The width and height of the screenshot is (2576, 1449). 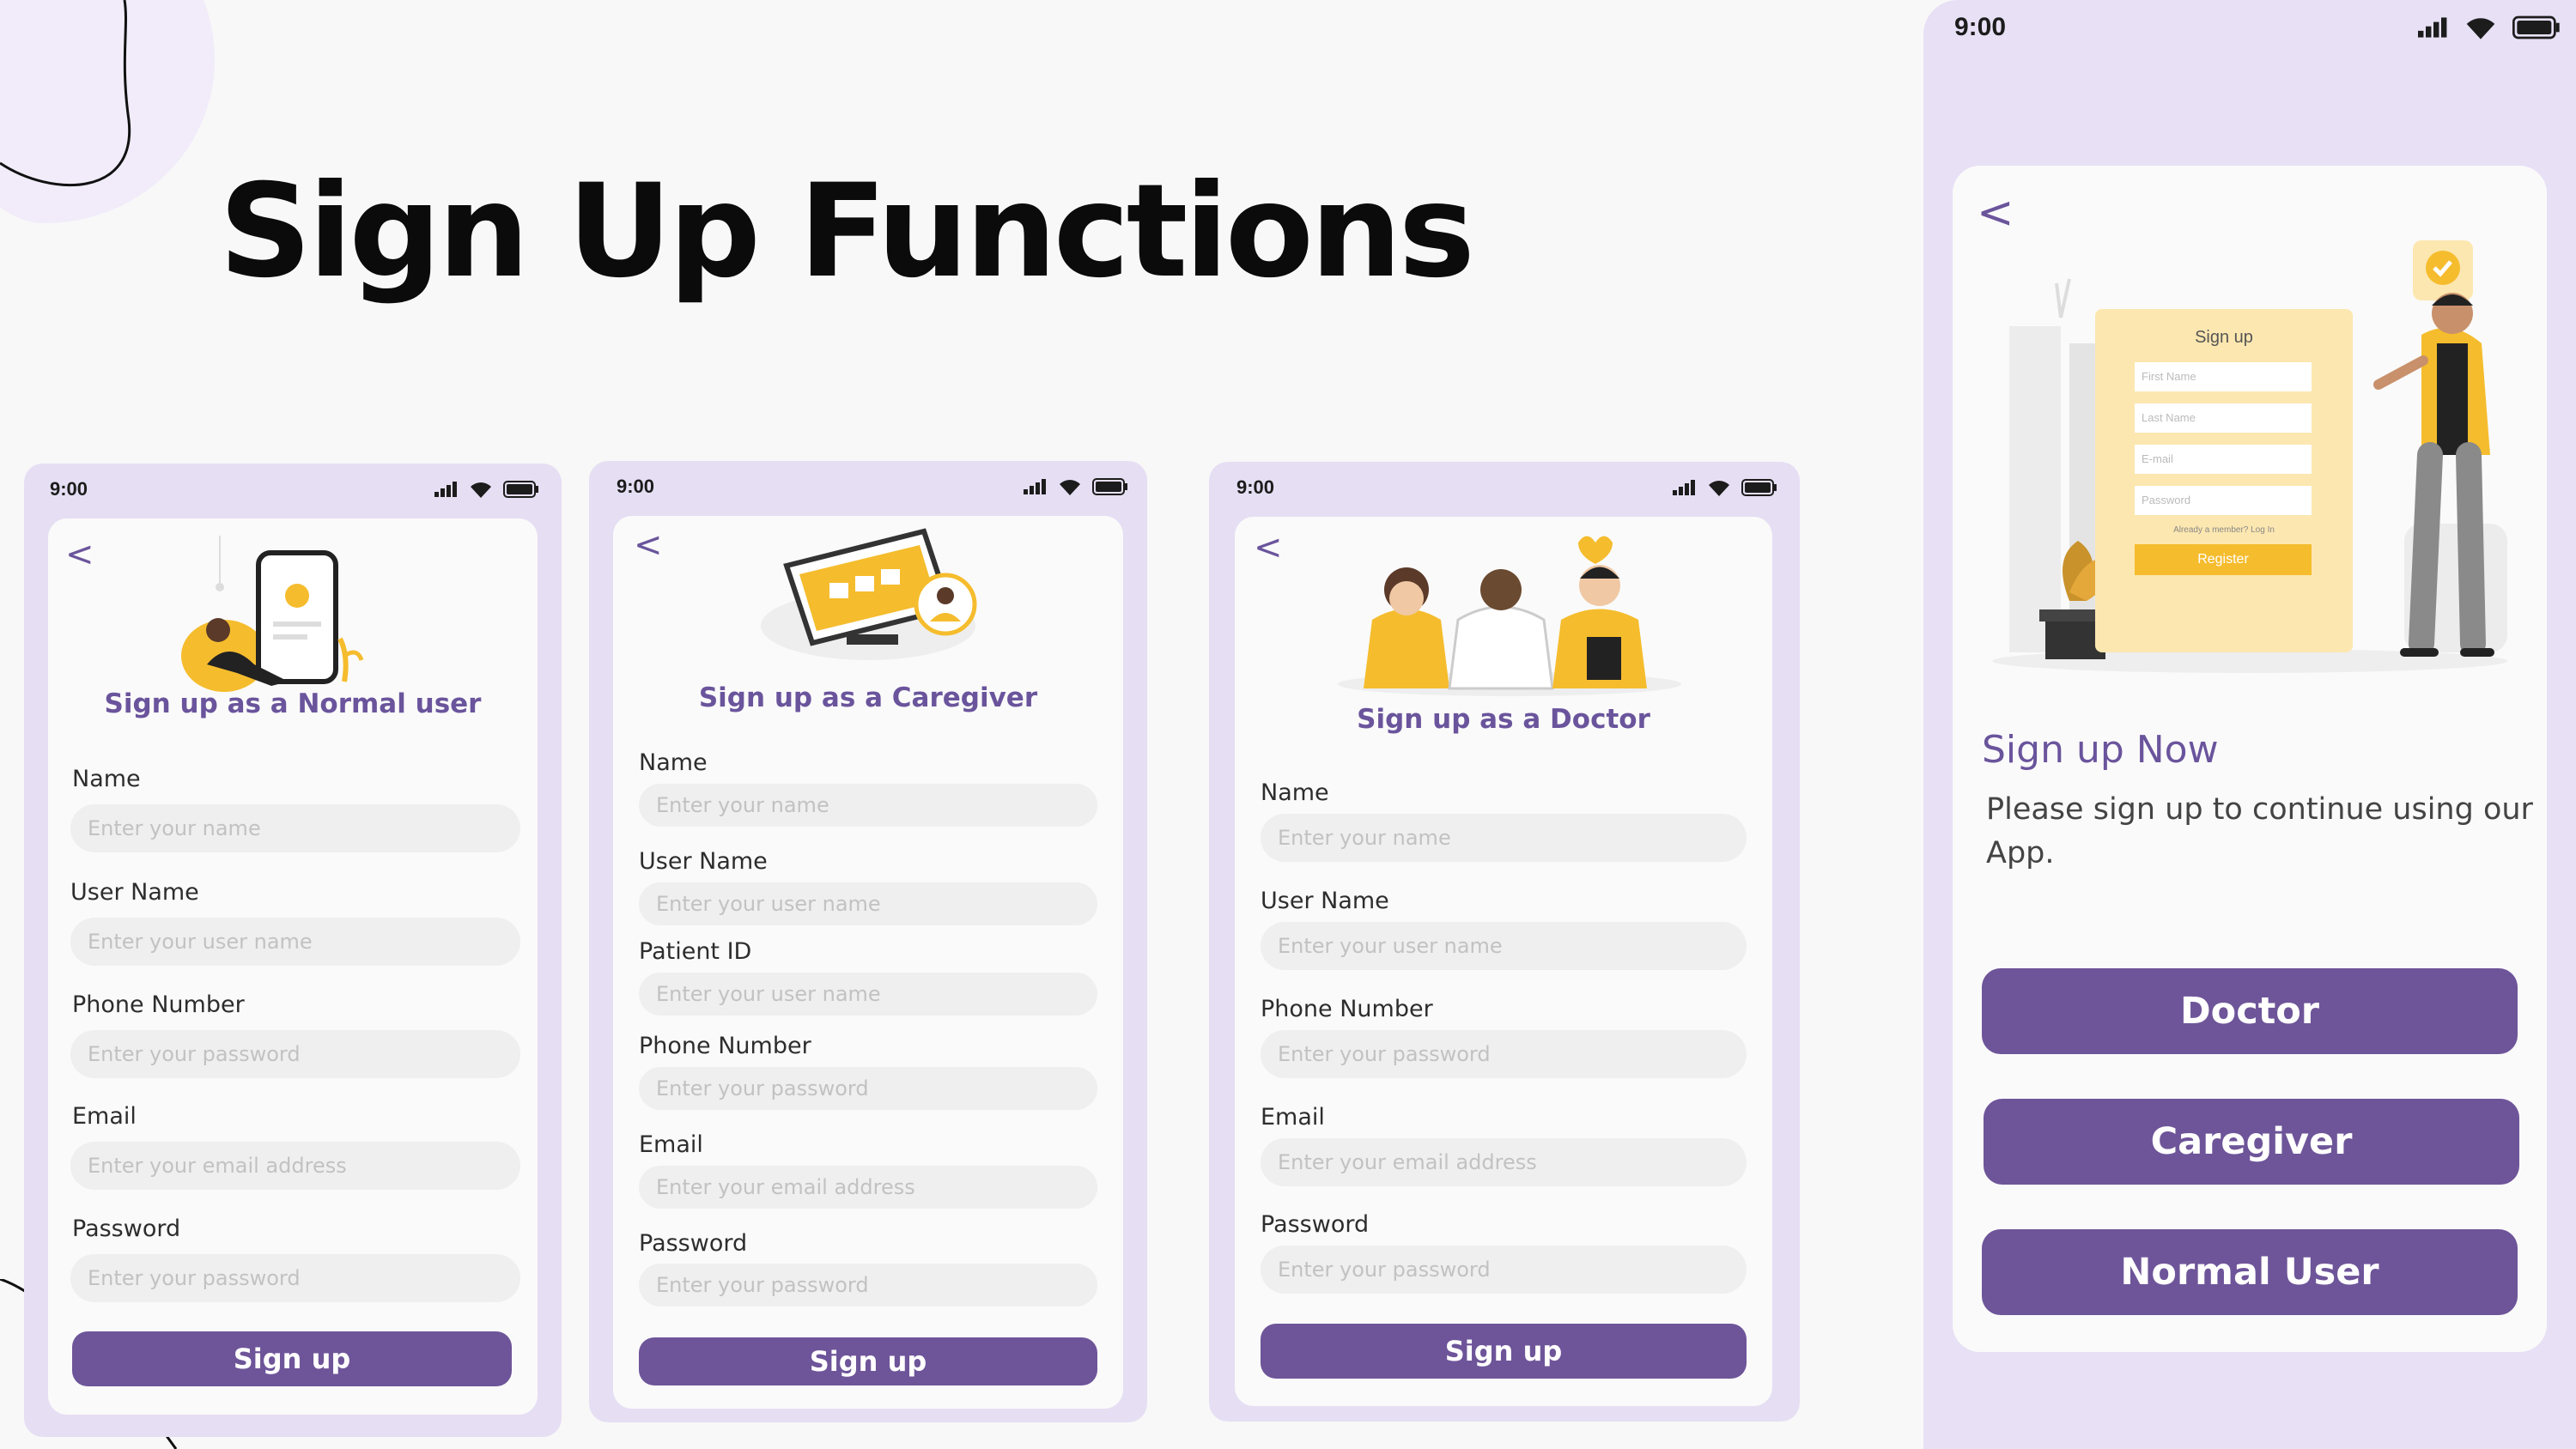 What do you see at coordinates (2223, 459) in the screenshot?
I see `illustration-field: E-mail` at bounding box center [2223, 459].